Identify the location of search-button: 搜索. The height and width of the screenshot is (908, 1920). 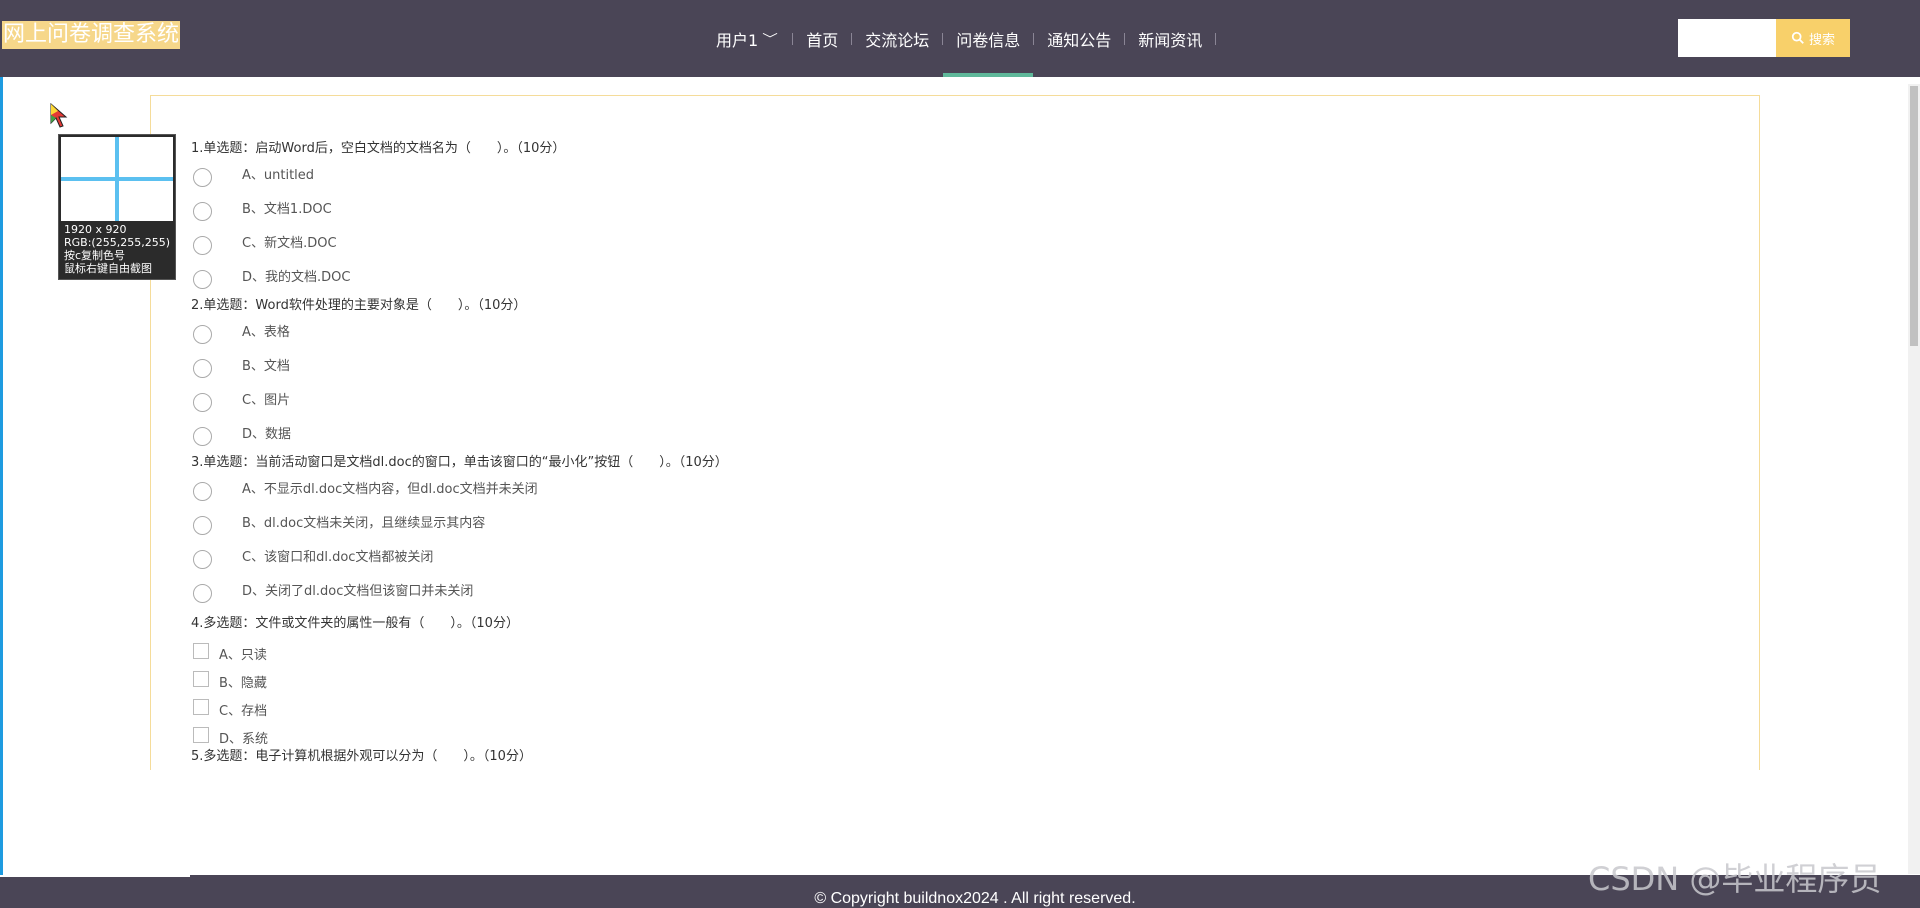
(1813, 38).